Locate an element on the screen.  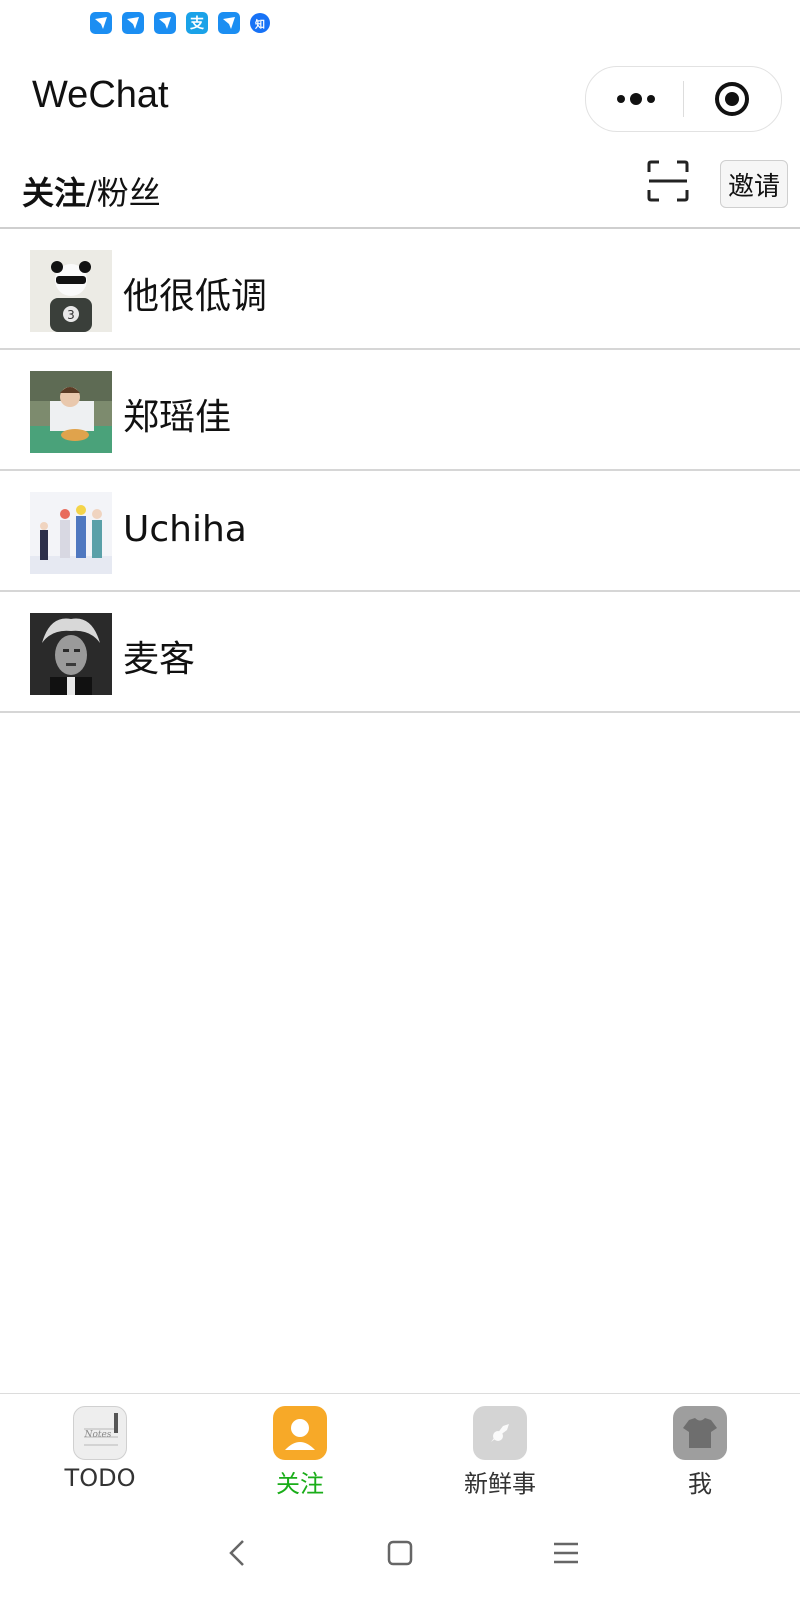
alipay-icon: 支 is located at coordinates (197, 23).